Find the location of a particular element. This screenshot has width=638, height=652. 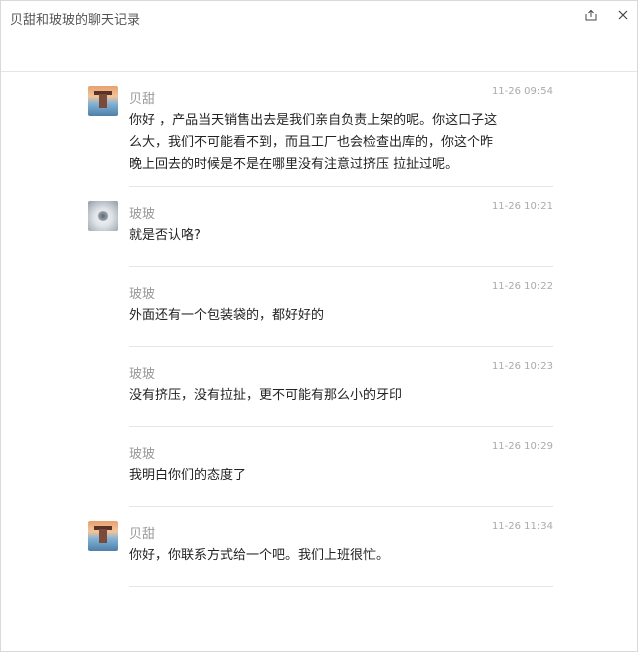

message-text: 就是否认咯? is located at coordinates (329, 236).